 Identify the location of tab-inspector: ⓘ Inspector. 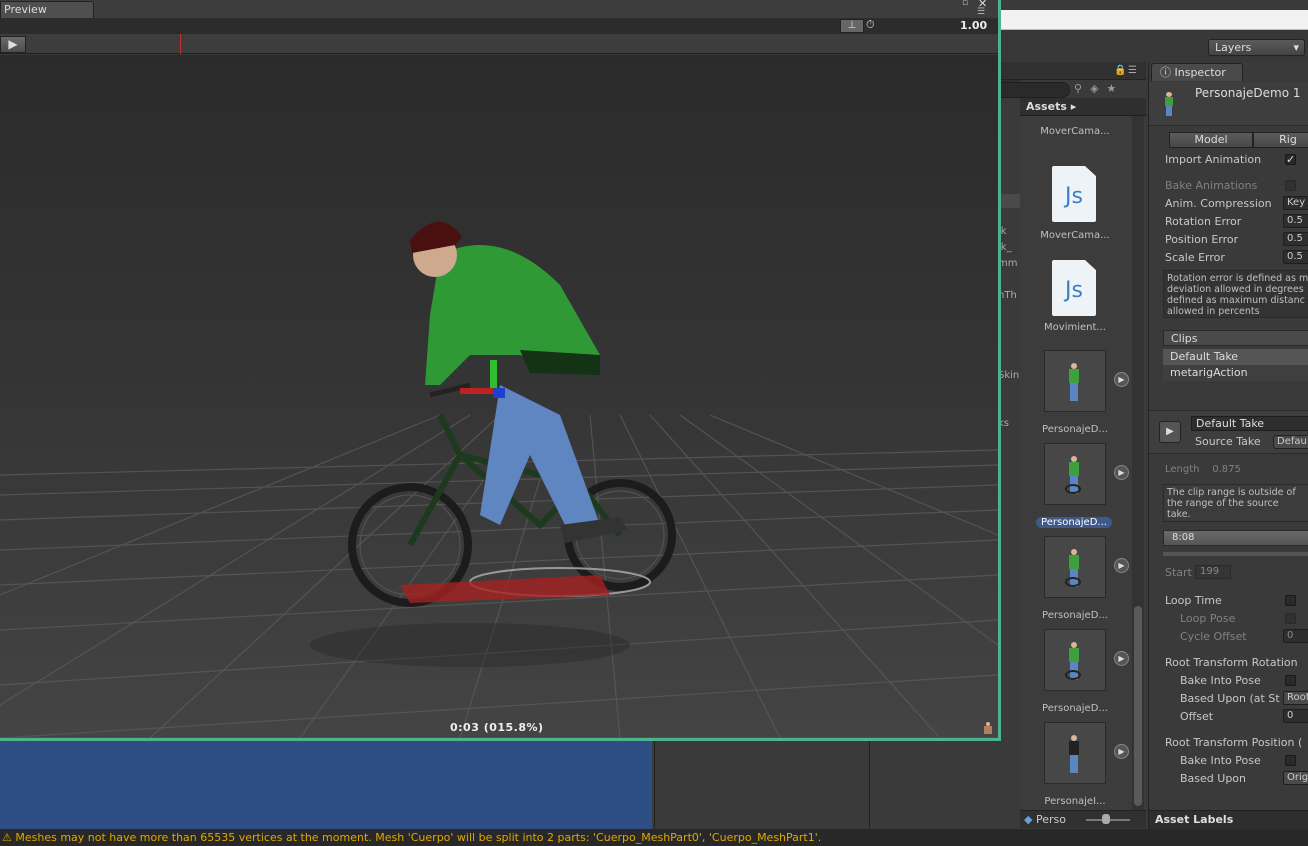
(1197, 72).